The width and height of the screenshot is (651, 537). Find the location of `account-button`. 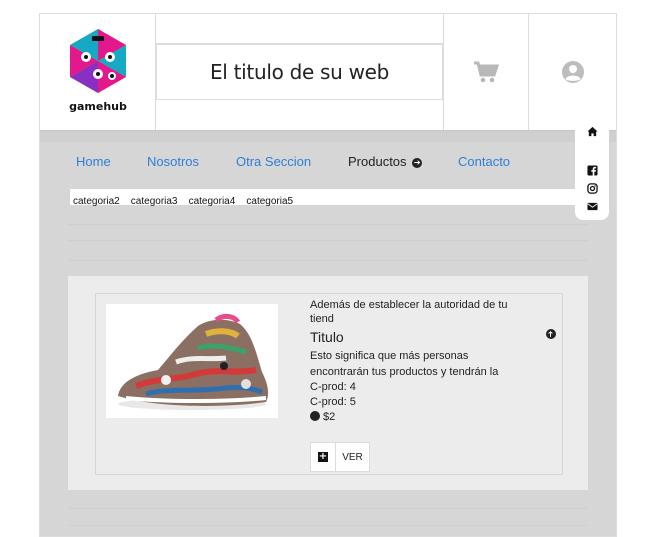

account-button is located at coordinates (572, 72).